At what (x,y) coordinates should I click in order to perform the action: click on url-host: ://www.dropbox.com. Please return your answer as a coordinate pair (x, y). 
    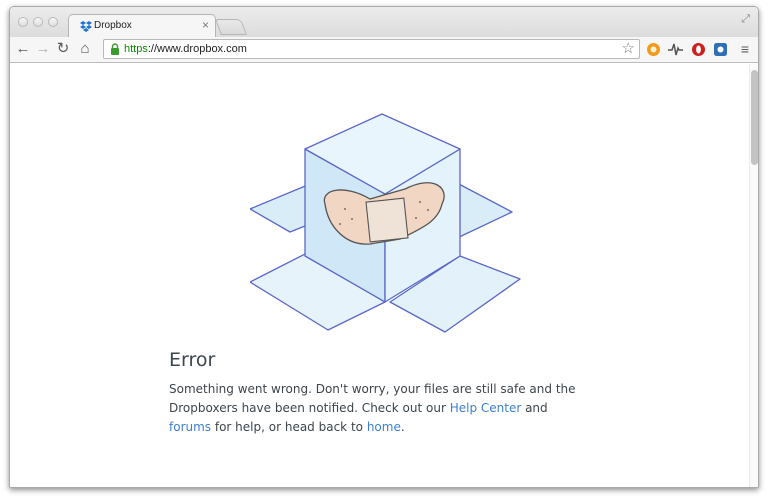
    Looking at the image, I should click on (197, 49).